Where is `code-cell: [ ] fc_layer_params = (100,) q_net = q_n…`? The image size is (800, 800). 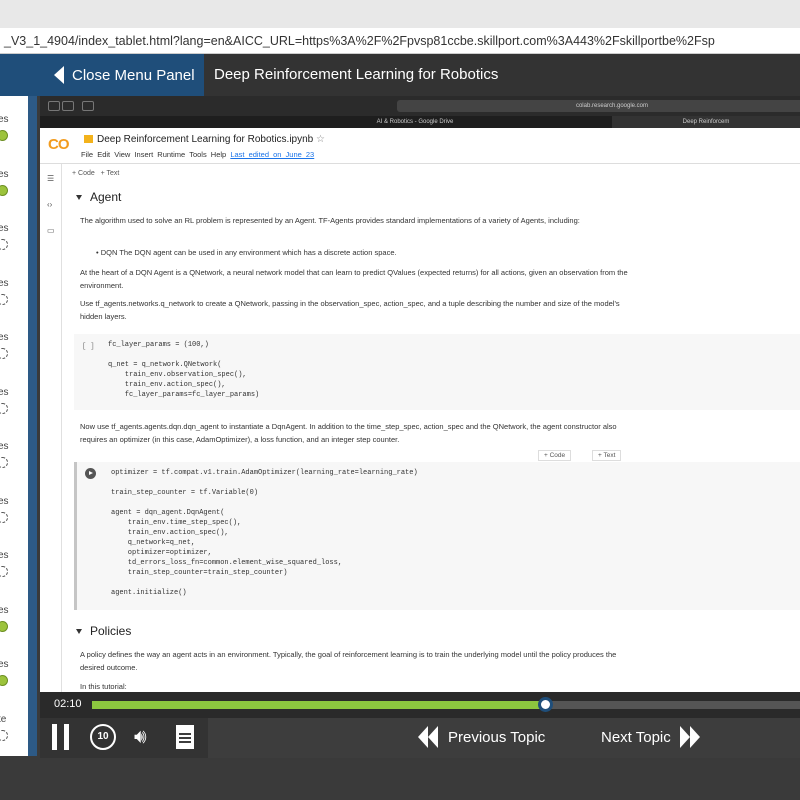 code-cell: [ ] fc_layer_params = (100,) q_net = q_n… is located at coordinates (437, 372).